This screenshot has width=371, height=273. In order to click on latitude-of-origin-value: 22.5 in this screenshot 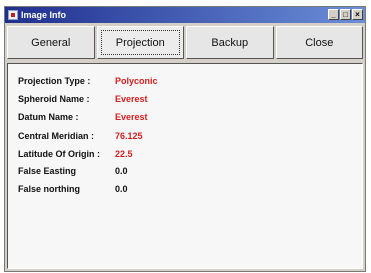, I will do `click(124, 154)`.